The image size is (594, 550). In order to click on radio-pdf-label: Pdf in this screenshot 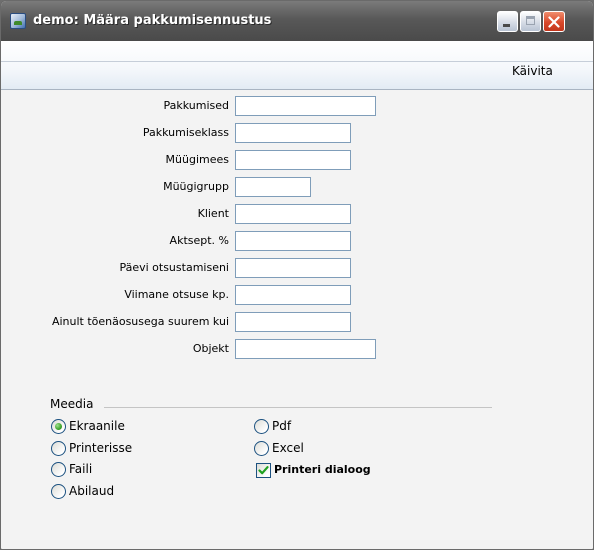, I will do `click(282, 426)`.